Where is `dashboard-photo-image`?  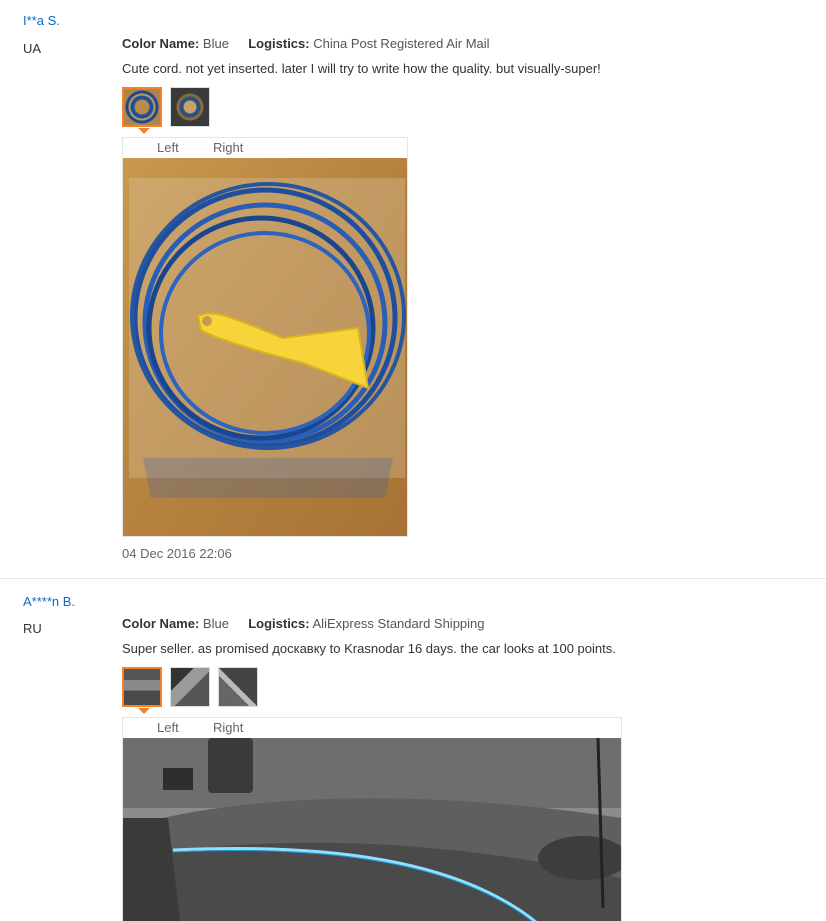 dashboard-photo-image is located at coordinates (372, 829).